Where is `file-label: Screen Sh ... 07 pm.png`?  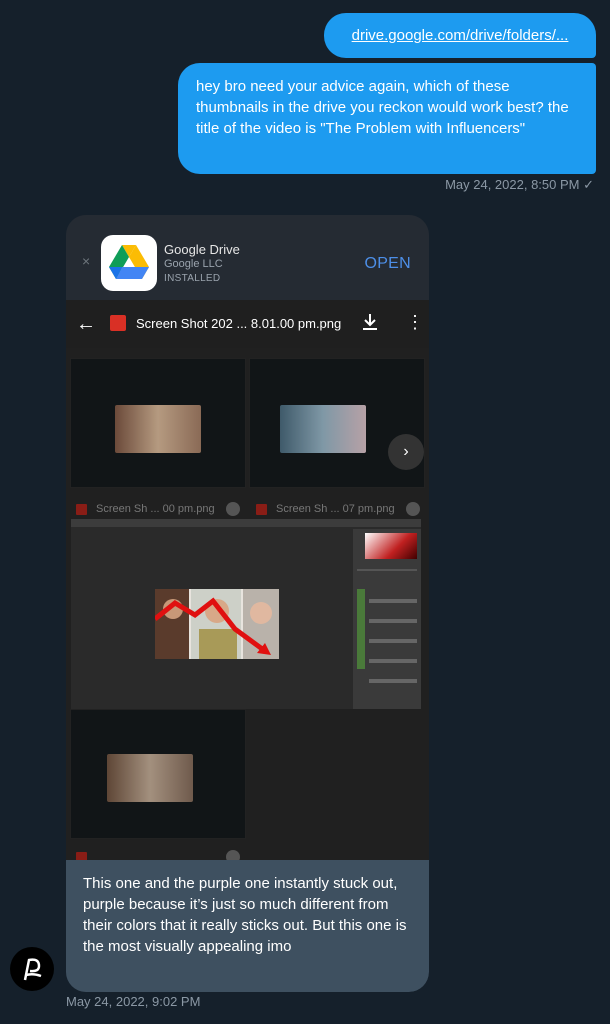 file-label: Screen Sh ... 07 pm.png is located at coordinates (335, 509).